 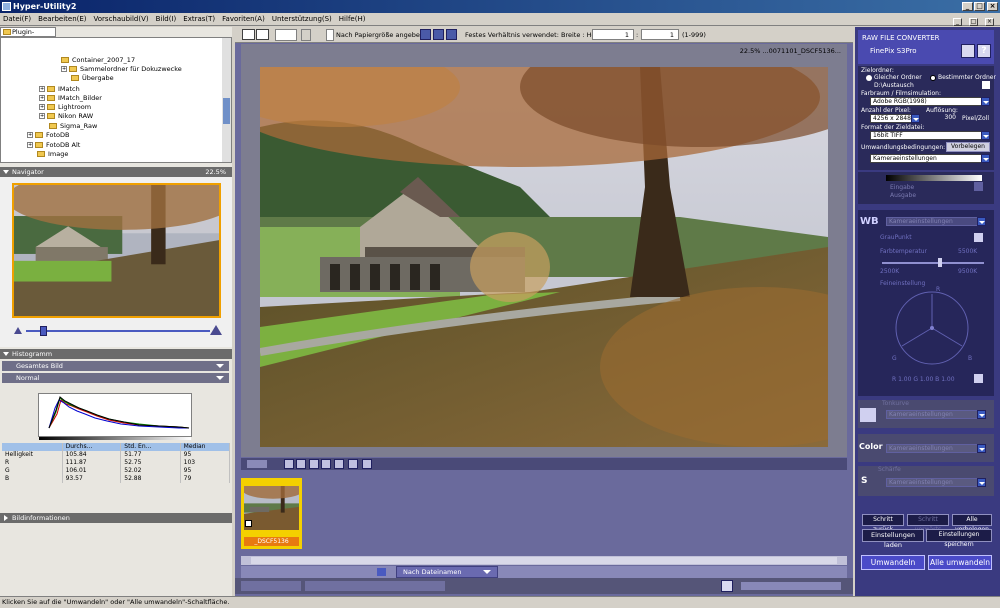 What do you see at coordinates (286, 35) in the screenshot?
I see `grid-view-icon` at bounding box center [286, 35].